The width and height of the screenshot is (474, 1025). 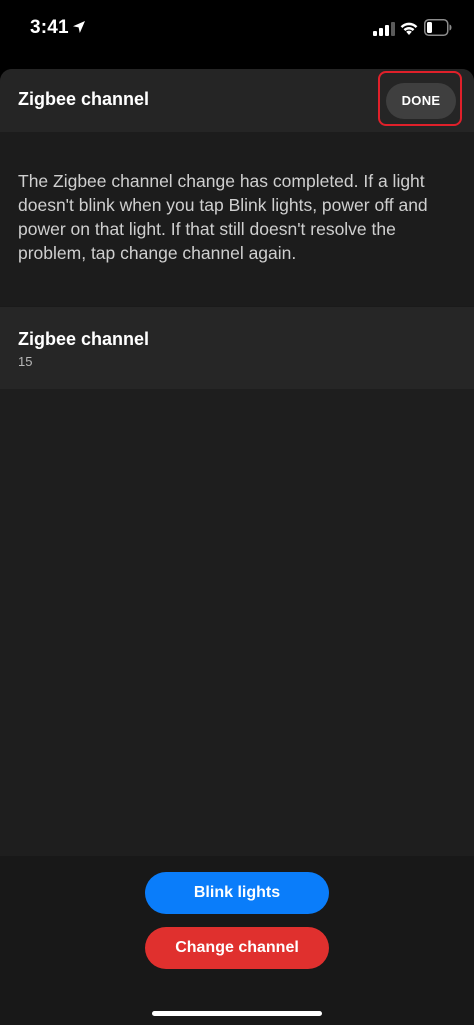 I want to click on wifi-icon, so click(x=409, y=28).